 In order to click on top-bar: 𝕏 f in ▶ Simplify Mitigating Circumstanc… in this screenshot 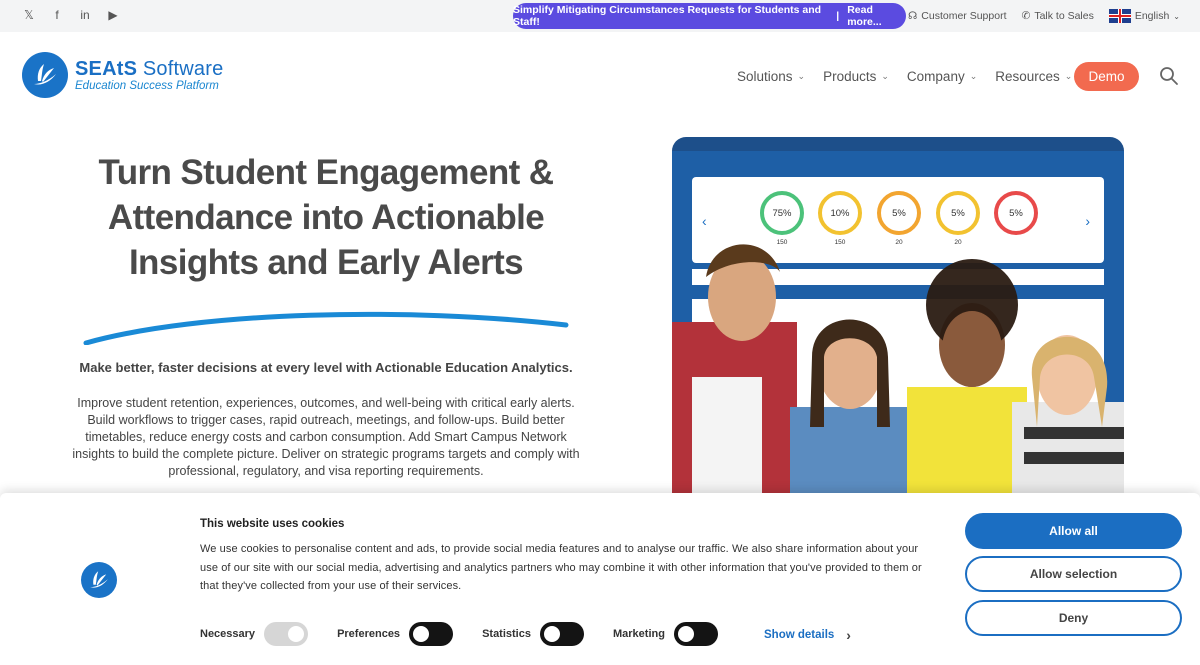, I will do `click(600, 16)`.